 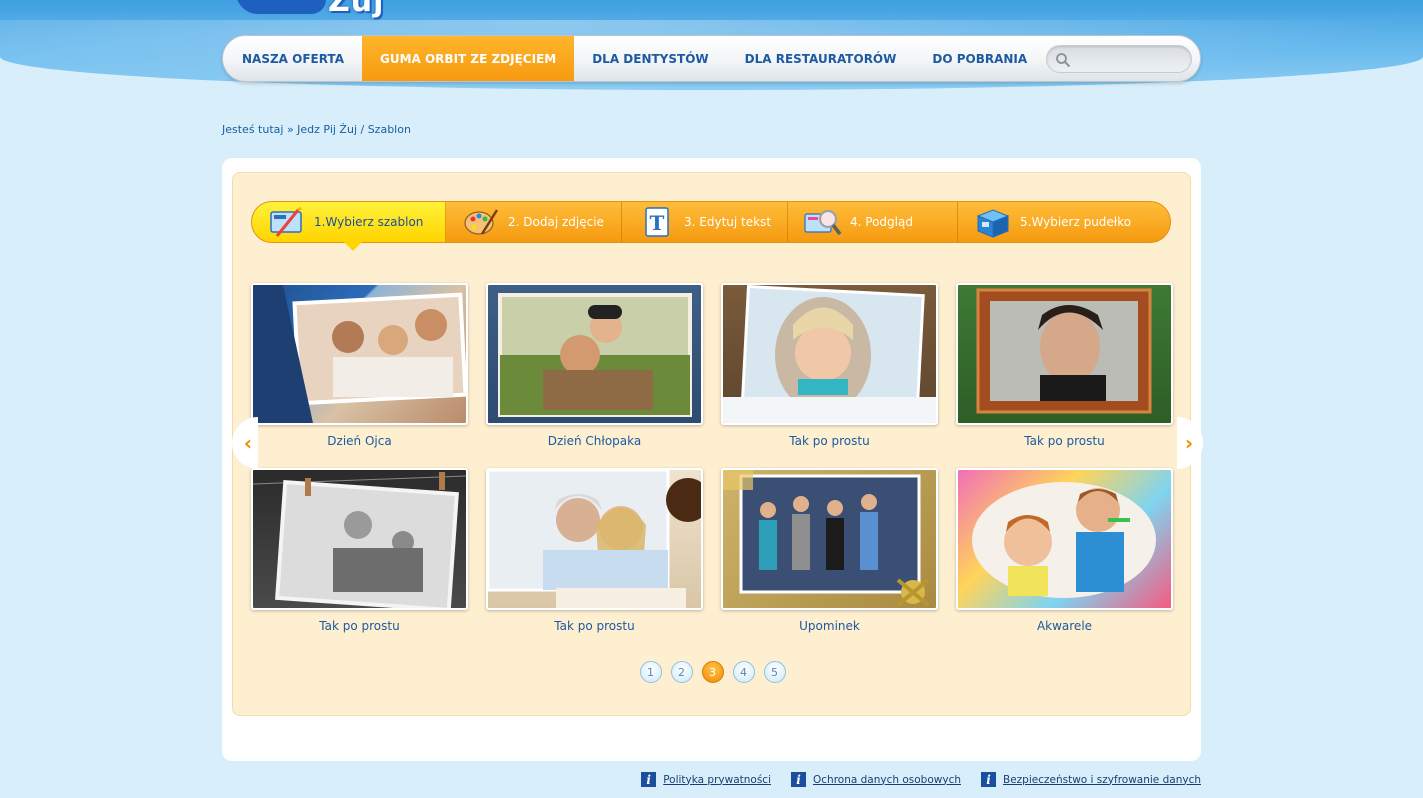 I want to click on page-3-button: 3, so click(x=712, y=672).